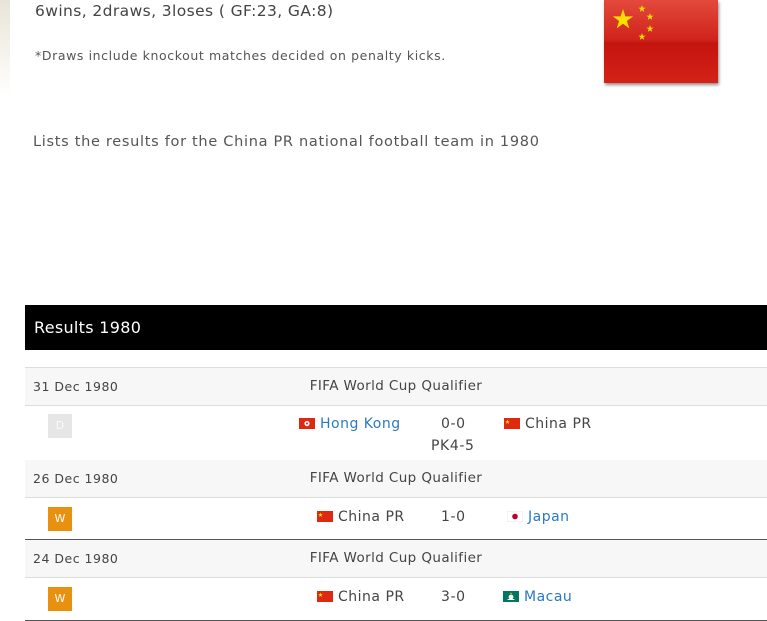 The height and width of the screenshot is (621, 767). Describe the element at coordinates (453, 424) in the screenshot. I see `match-score: 0-0` at that location.